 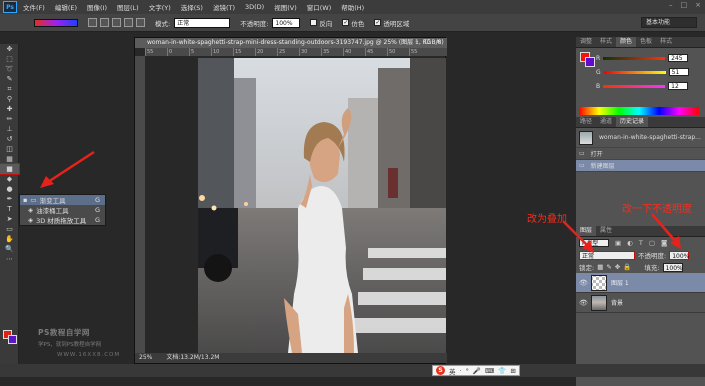 What do you see at coordinates (634, 58) in the screenshot?
I see `red-slider` at bounding box center [634, 58].